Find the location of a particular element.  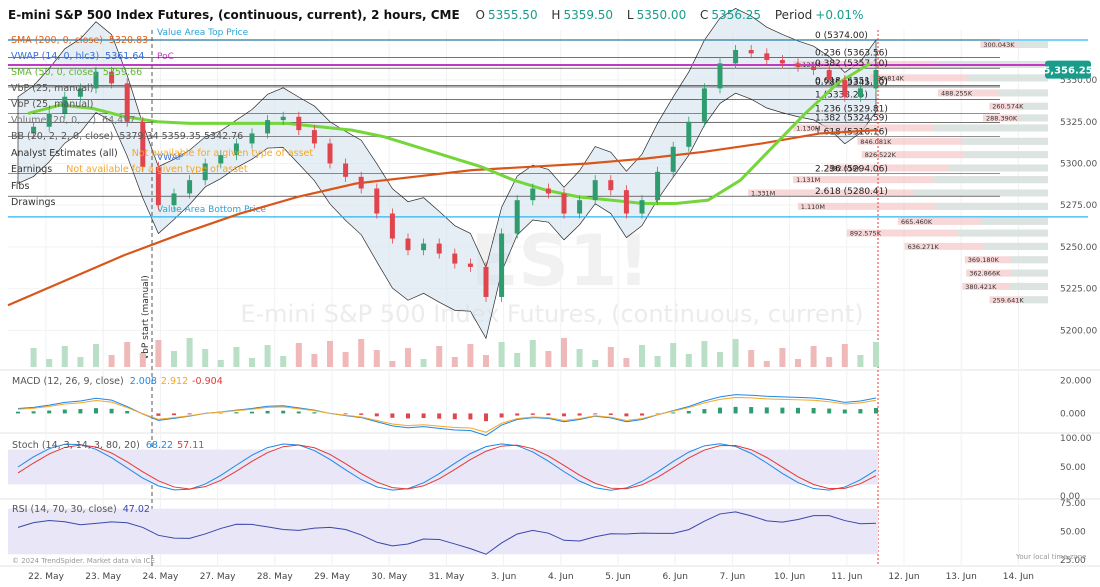

y-tick-label: 5250.00 is located at coordinates (1078, 248).